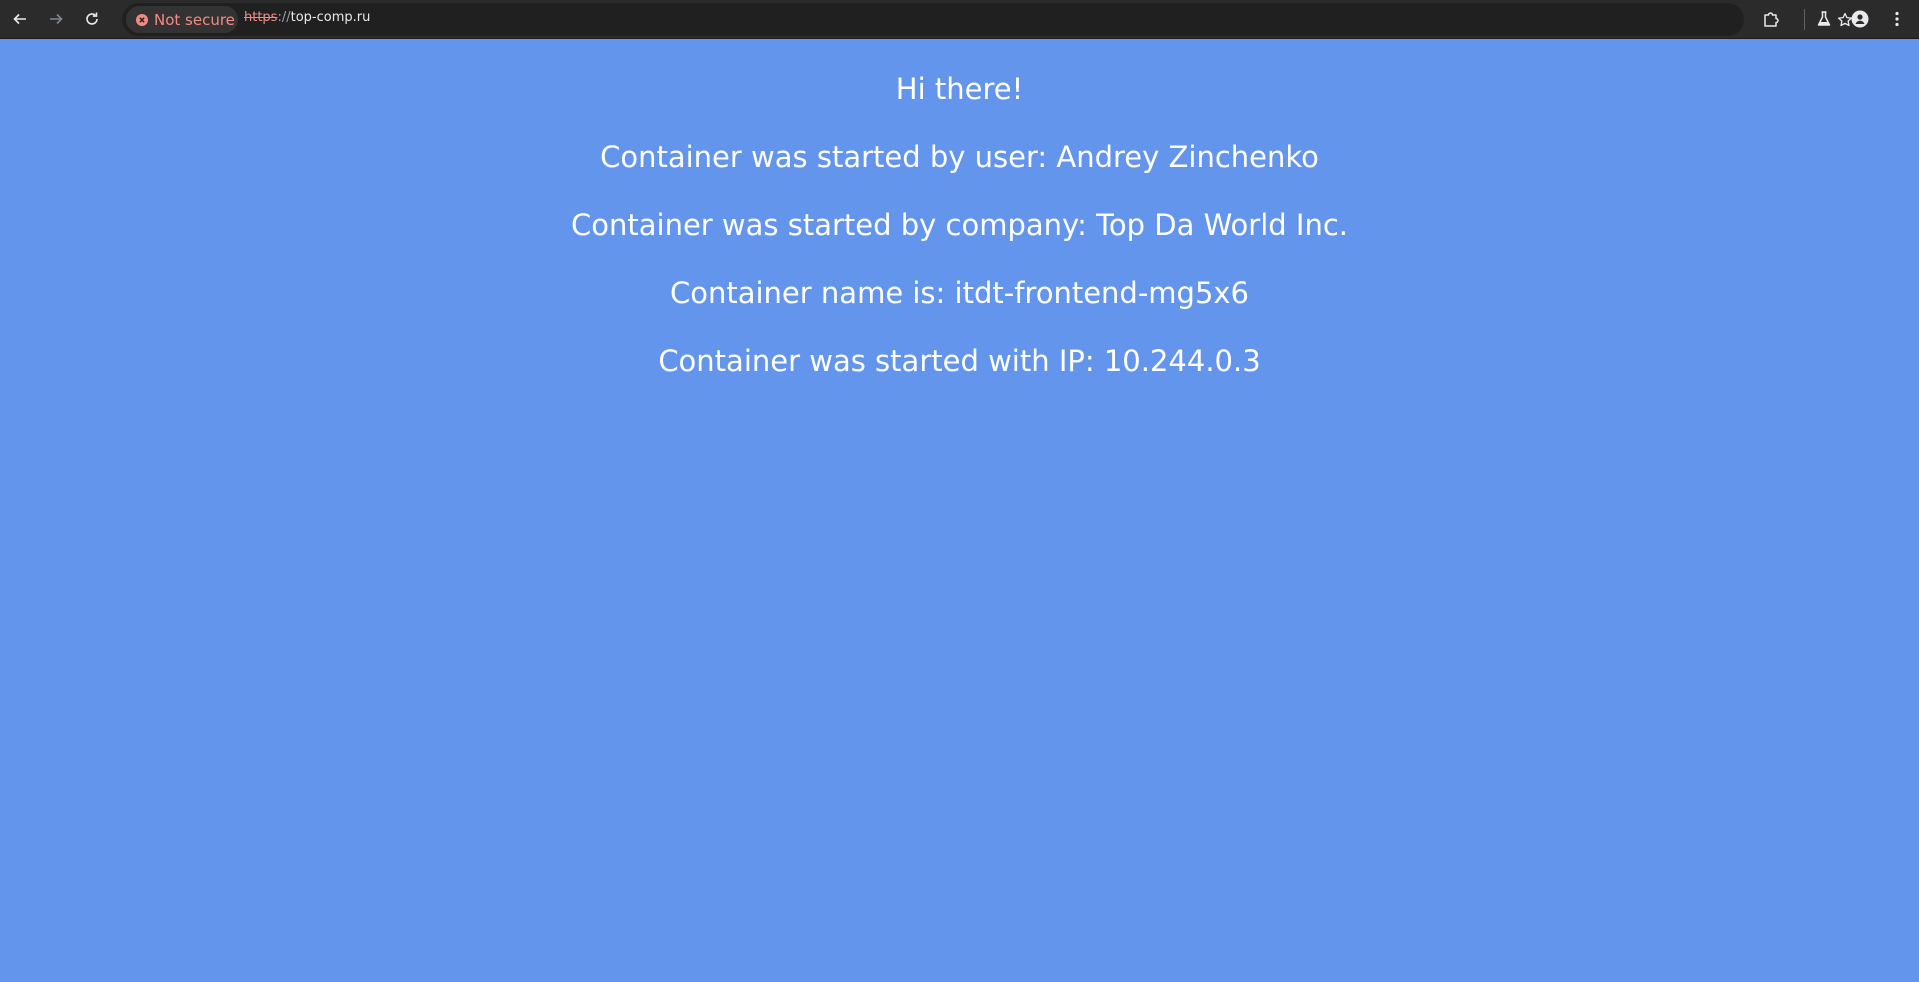 This screenshot has height=982, width=1919. I want to click on arrow-left-icon, so click(19, 19).